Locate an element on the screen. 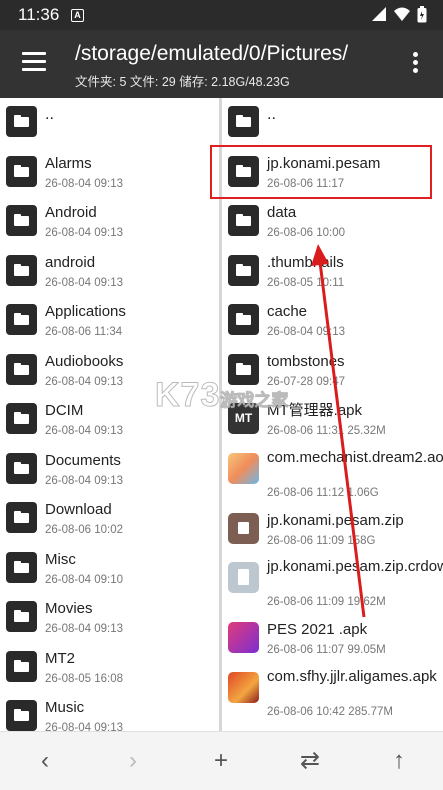  pes-app-icon is located at coordinates (243, 637).